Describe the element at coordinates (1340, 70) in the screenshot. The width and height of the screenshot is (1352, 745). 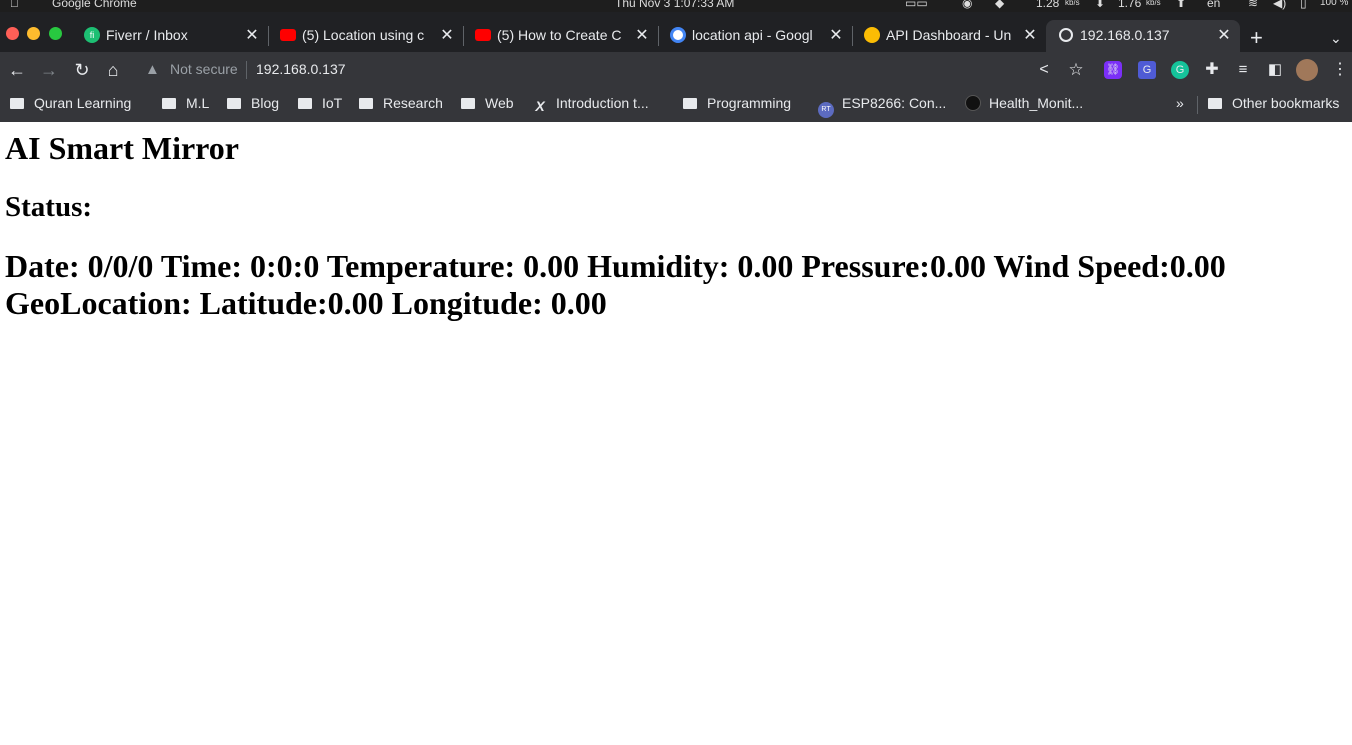
I see `menu-kebab-icon: ⋮` at that location.